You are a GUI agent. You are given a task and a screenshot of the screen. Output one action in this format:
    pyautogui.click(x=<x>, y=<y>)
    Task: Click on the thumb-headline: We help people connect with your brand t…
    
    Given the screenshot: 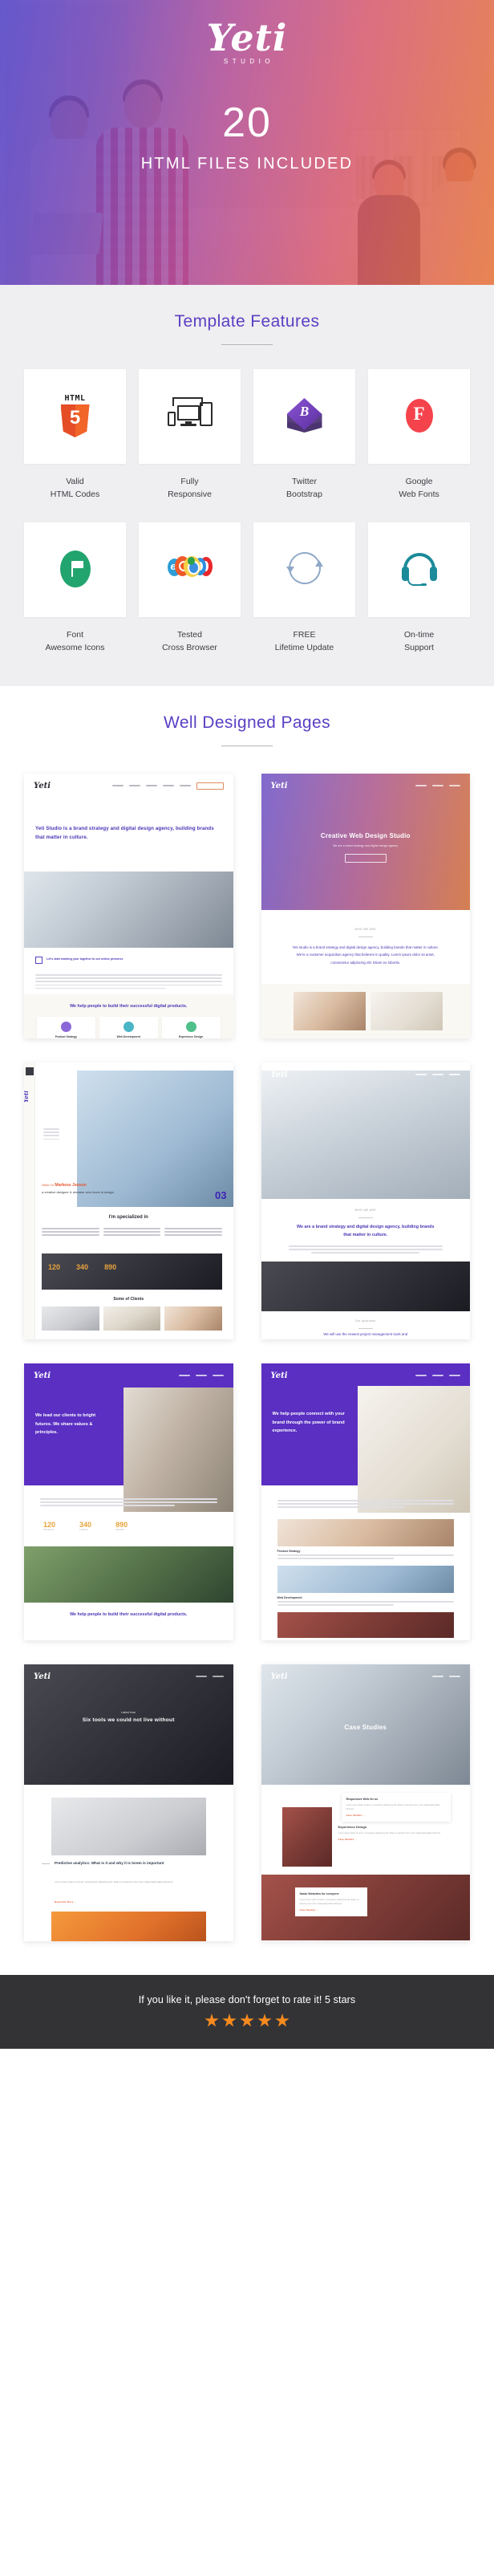 What is the action you would take?
    pyautogui.click(x=308, y=1423)
    